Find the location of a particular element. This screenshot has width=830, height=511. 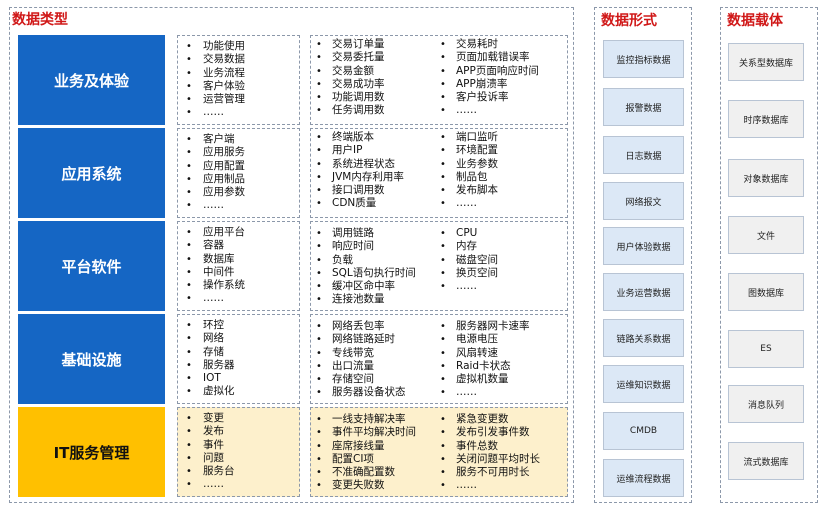

list-item: Raid卡状态 is located at coordinates (482, 367).